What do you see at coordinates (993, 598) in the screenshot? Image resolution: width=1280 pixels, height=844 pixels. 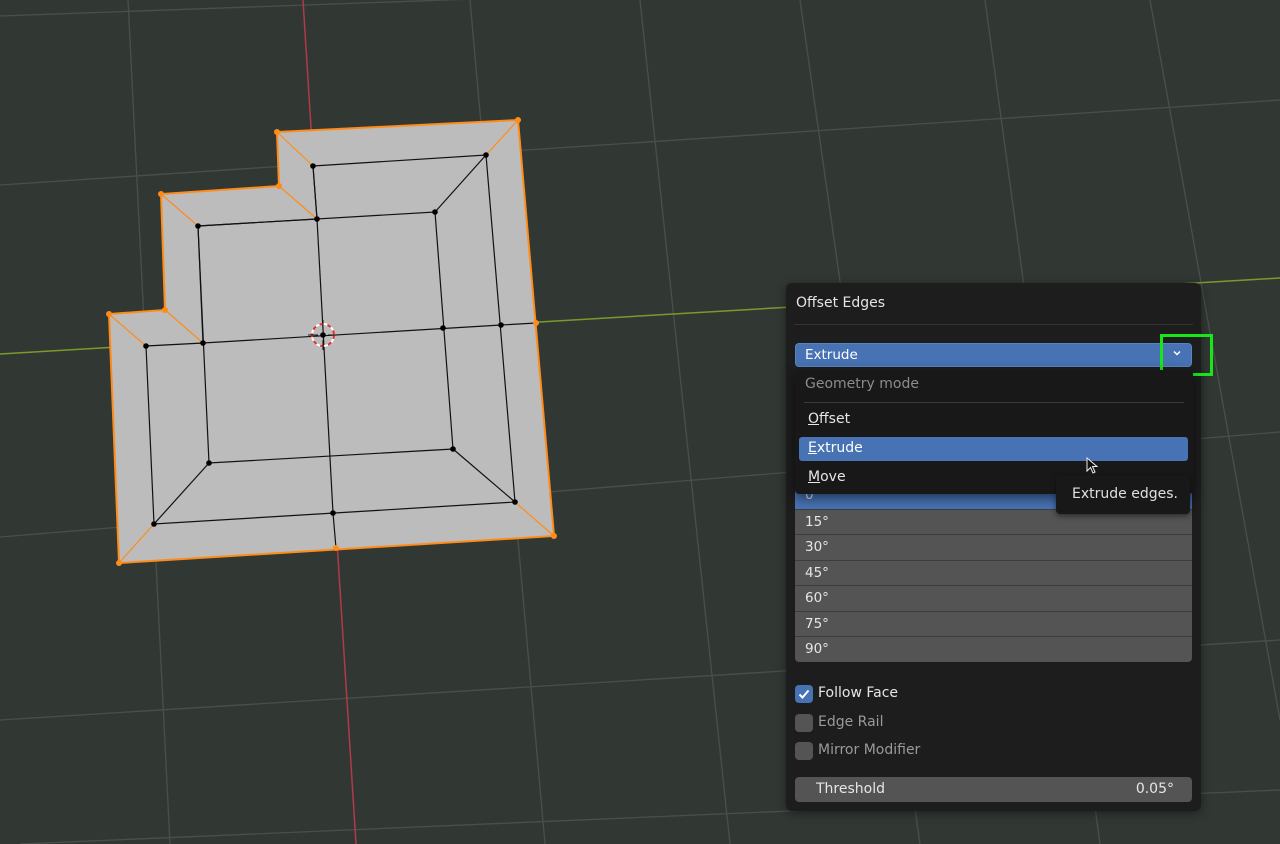 I see `angle-option: 60°` at bounding box center [993, 598].